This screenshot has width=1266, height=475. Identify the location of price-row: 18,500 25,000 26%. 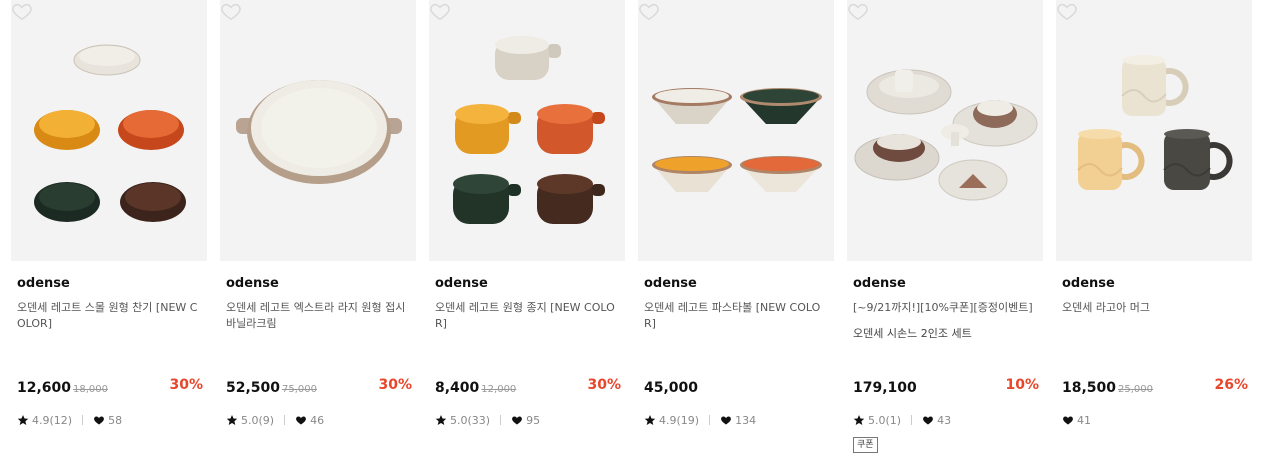
(1155, 387).